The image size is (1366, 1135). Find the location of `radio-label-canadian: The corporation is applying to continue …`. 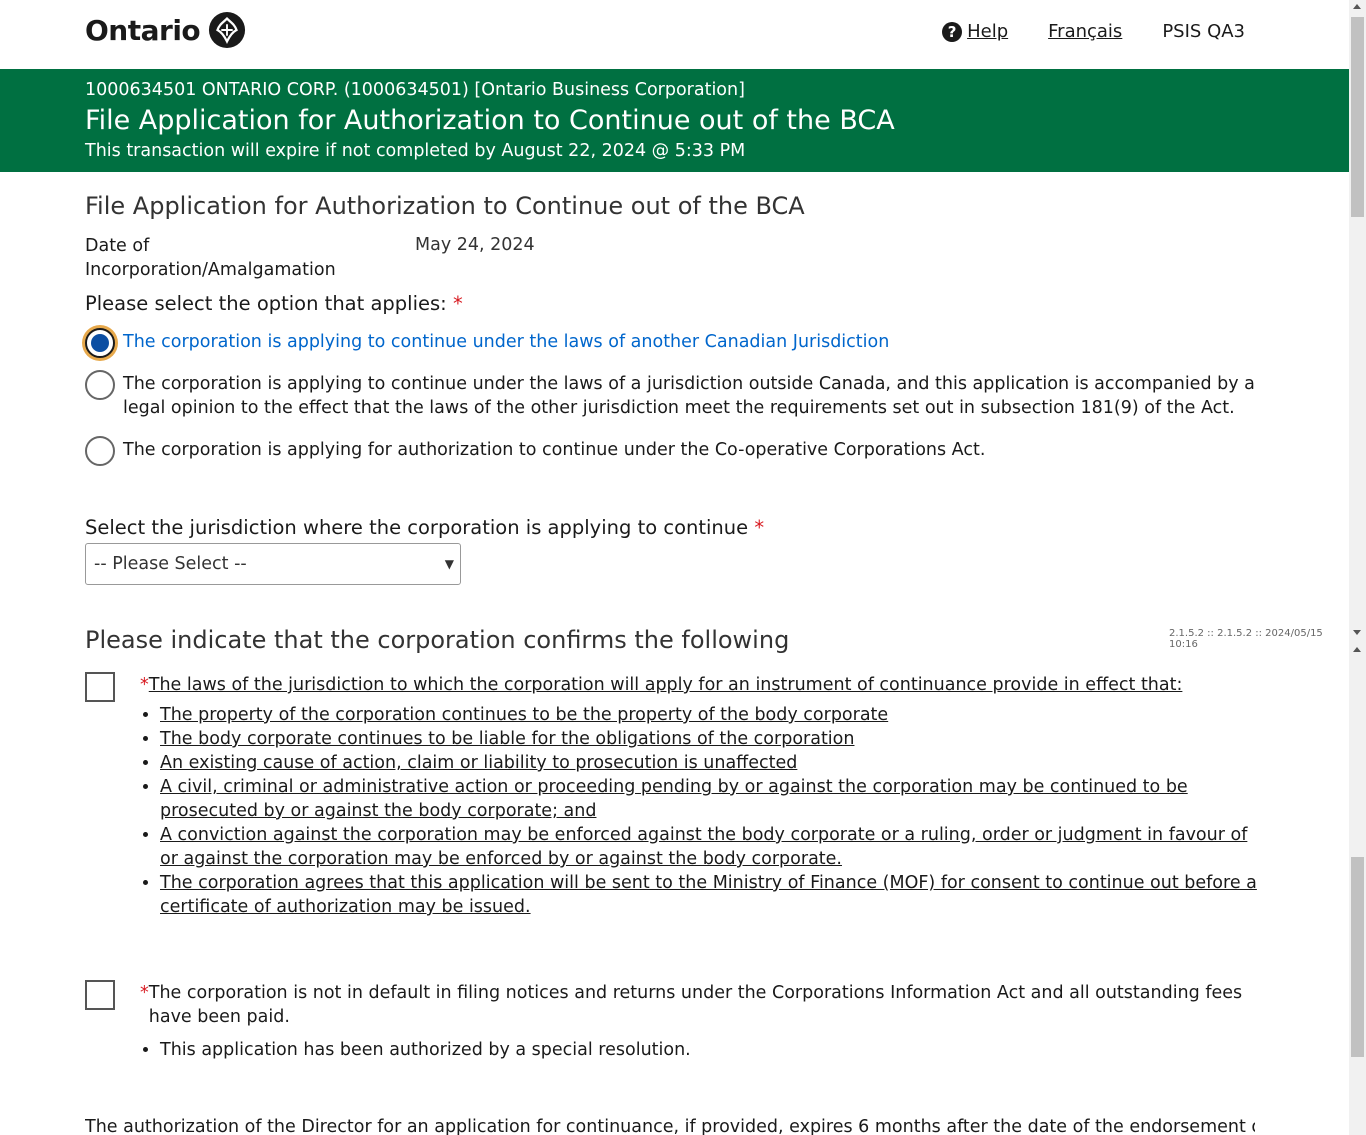

radio-label-canadian: The corporation is applying to continue … is located at coordinates (506, 341).